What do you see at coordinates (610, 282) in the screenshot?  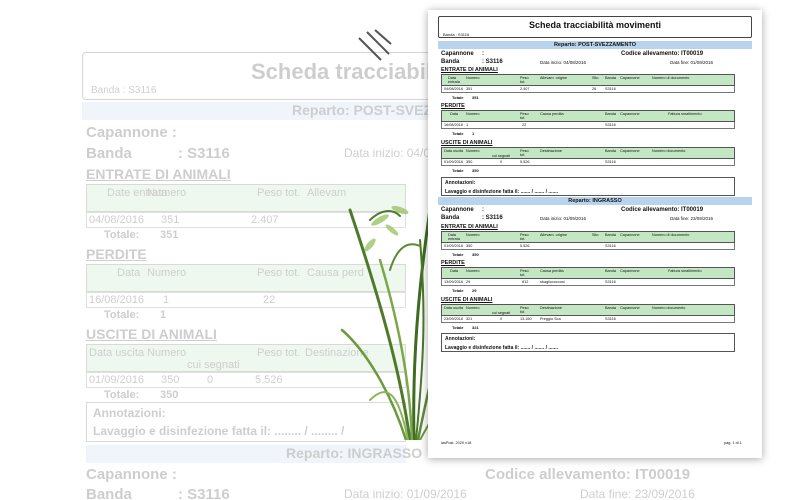 I see `perdite2-c-banda: S3116` at bounding box center [610, 282].